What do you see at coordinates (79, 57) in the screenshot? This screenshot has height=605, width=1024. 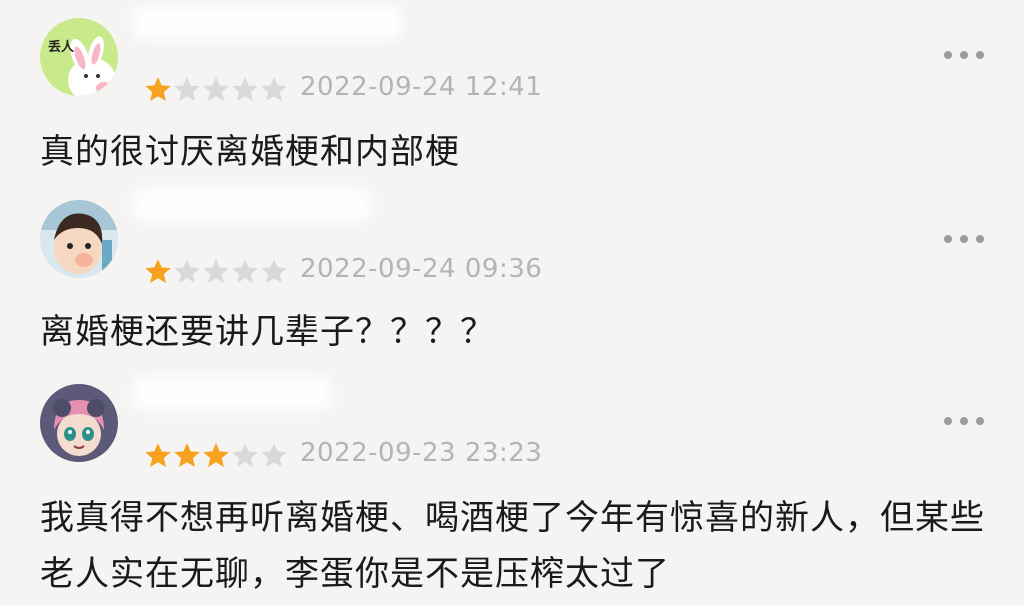 I see `avatar: 丢人` at bounding box center [79, 57].